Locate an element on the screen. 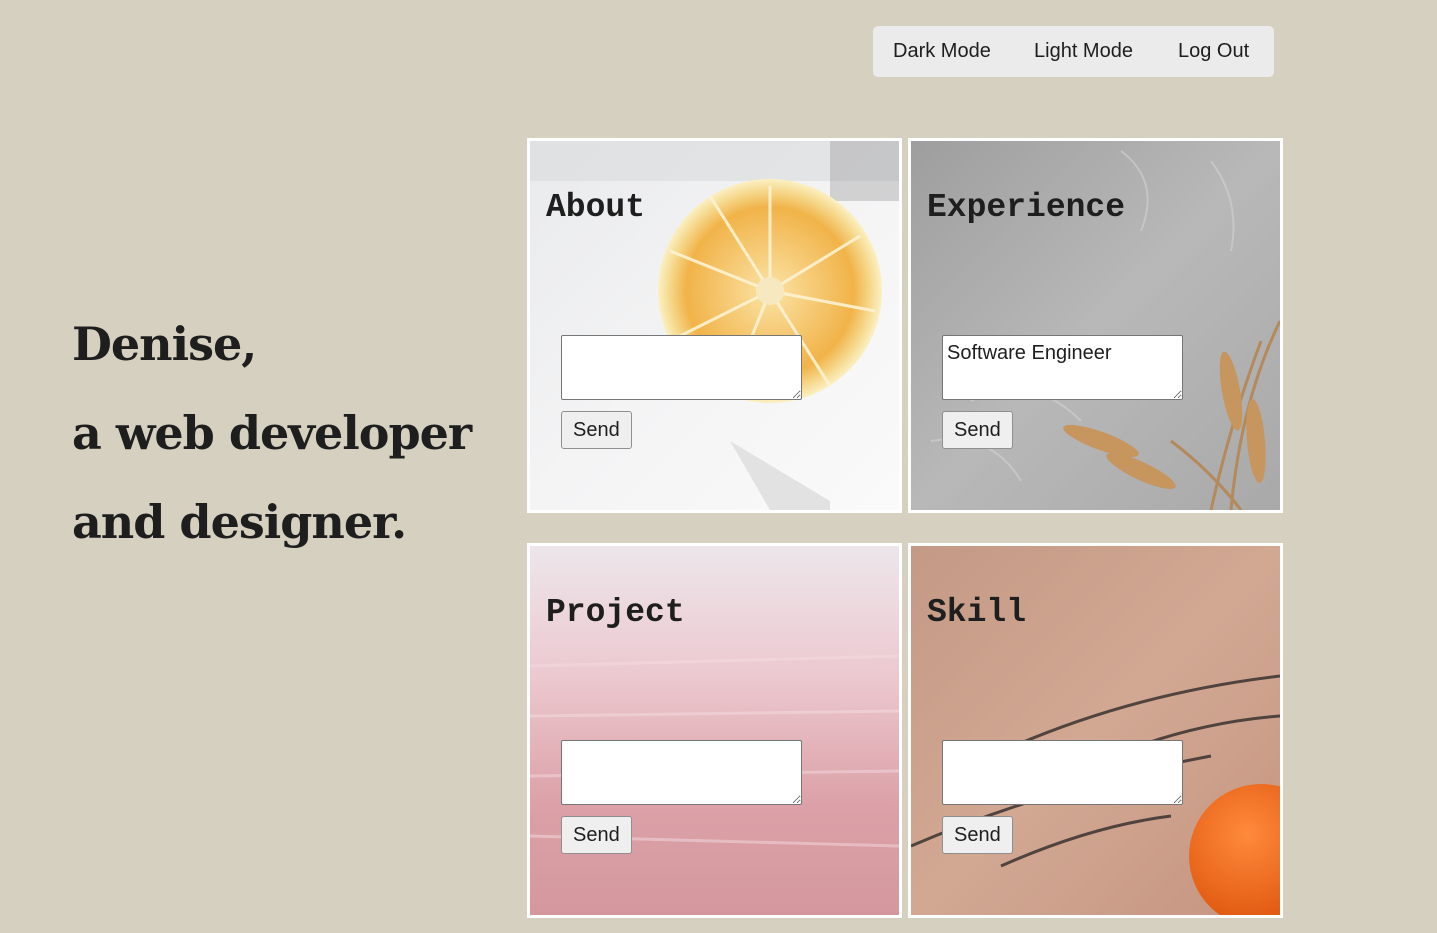  hero-line-role: a web developer is located at coordinates (272, 433).